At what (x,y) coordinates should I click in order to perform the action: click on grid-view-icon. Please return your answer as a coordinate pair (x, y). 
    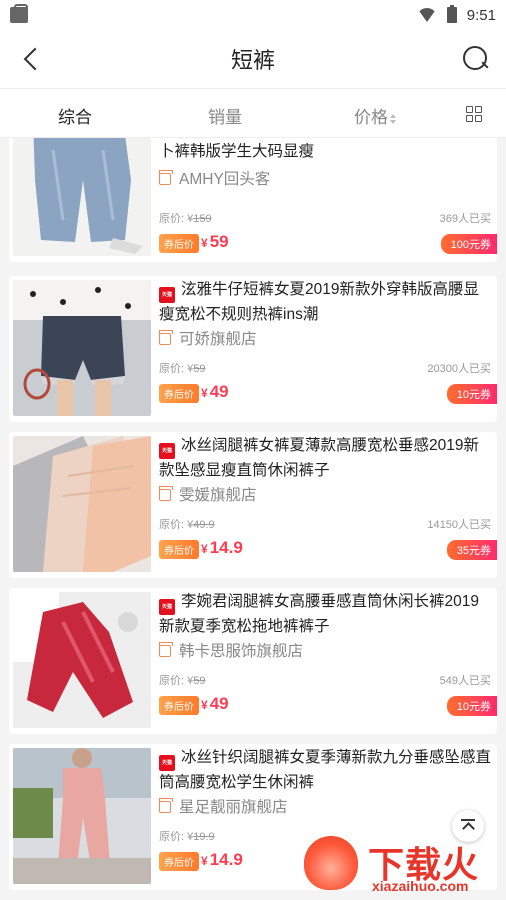
    Looking at the image, I should click on (474, 114).